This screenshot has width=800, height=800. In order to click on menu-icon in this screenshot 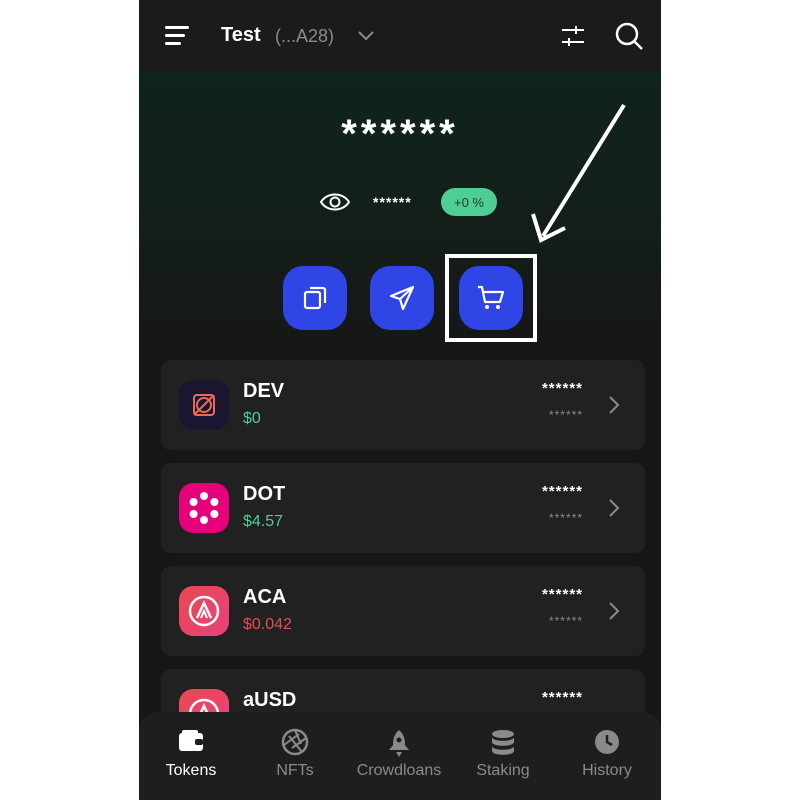, I will do `click(177, 36)`.